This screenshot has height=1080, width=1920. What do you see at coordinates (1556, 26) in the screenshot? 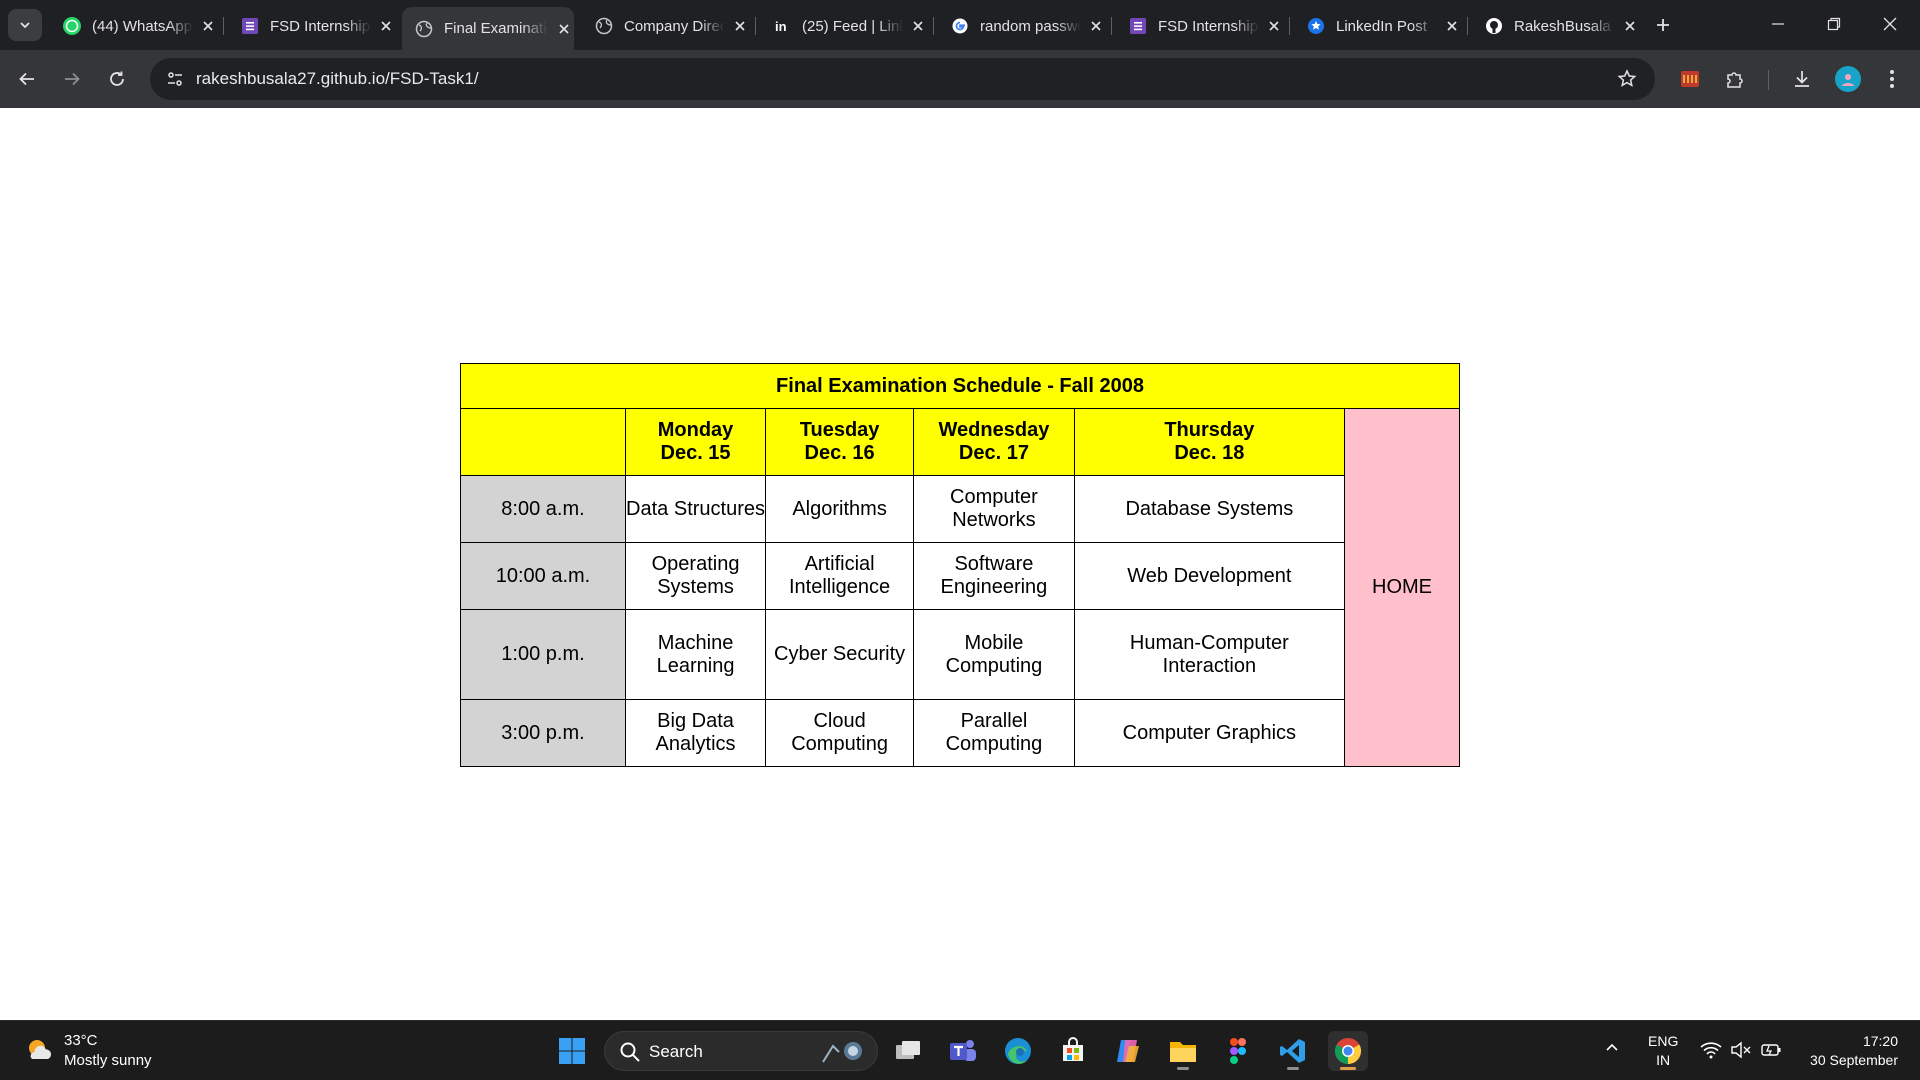
I see `tab-github: RakeshBusala` at bounding box center [1556, 26].